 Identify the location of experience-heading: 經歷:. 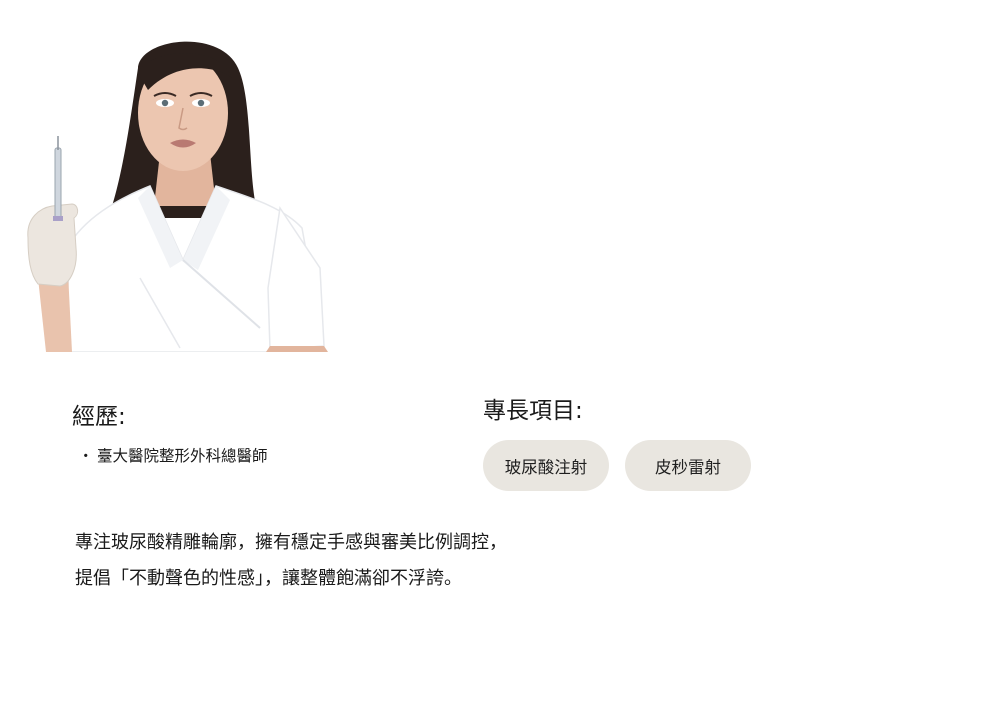
(99, 417).